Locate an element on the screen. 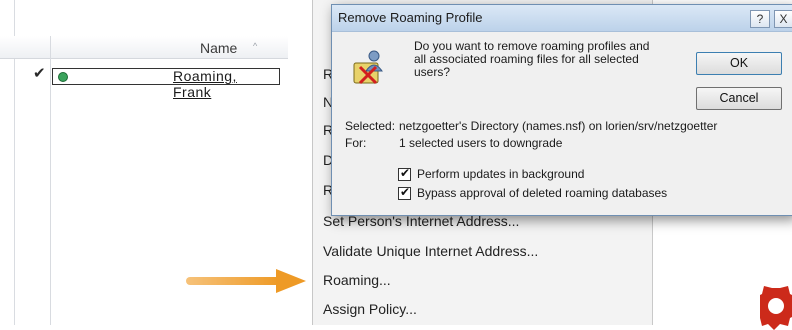  dialog-title: Remove Roaming Profile is located at coordinates (410, 17).